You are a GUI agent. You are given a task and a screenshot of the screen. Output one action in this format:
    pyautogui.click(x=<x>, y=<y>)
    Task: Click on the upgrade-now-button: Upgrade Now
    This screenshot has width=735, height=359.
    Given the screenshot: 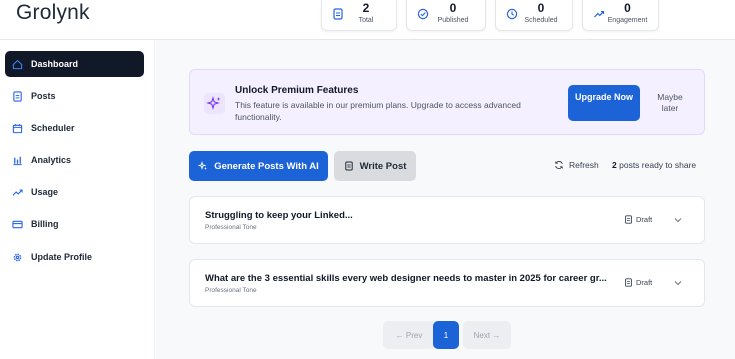 What is the action you would take?
    pyautogui.click(x=604, y=103)
    